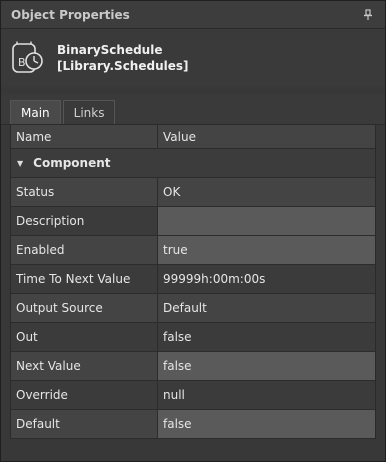 This screenshot has height=462, width=386. I want to click on property-name: Enabled, so click(84, 250).